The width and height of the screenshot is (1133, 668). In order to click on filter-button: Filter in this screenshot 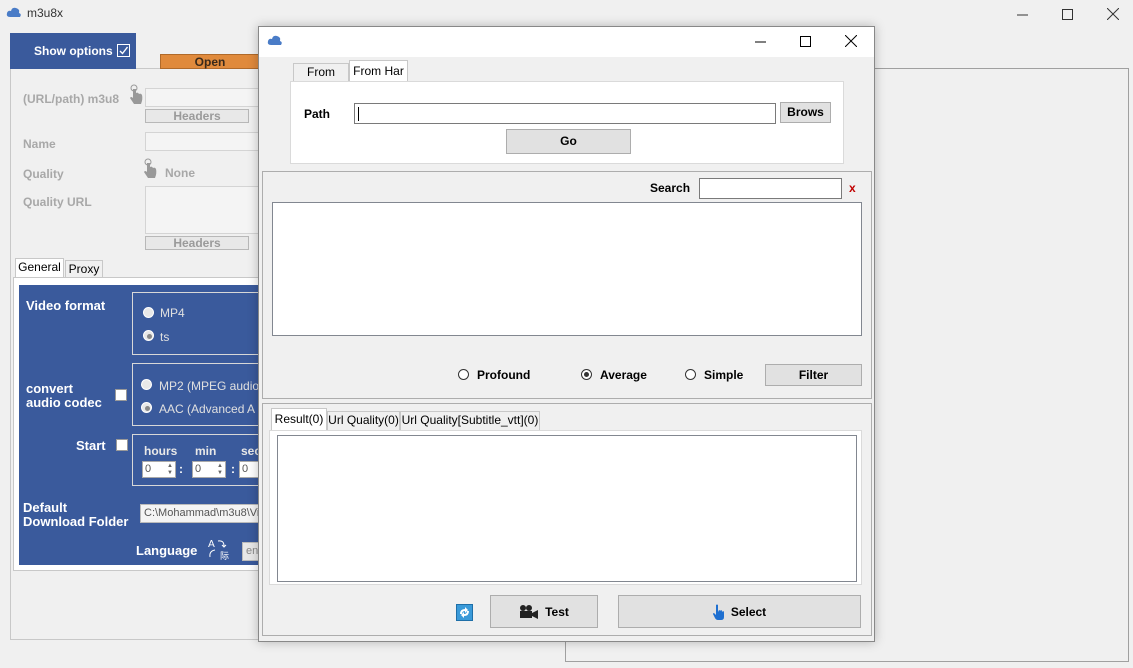, I will do `click(813, 375)`.